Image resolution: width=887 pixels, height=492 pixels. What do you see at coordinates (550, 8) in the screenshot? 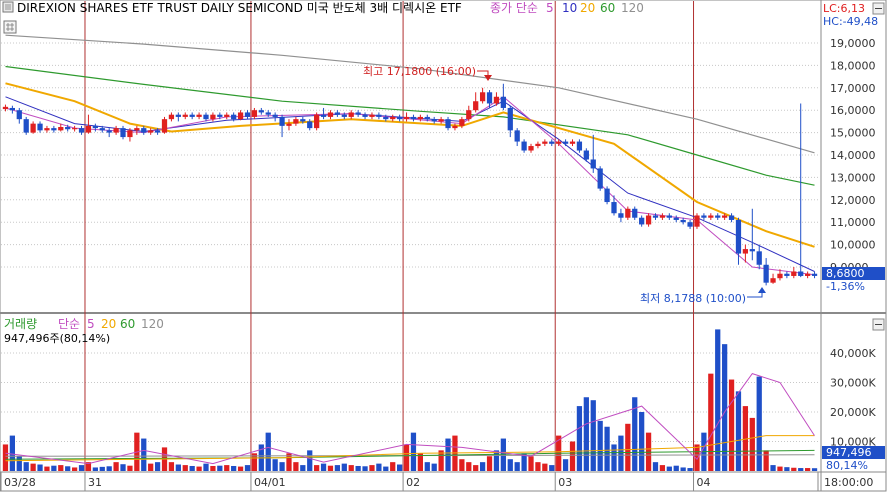
I see `ma-legend-5: 5` at bounding box center [550, 8].